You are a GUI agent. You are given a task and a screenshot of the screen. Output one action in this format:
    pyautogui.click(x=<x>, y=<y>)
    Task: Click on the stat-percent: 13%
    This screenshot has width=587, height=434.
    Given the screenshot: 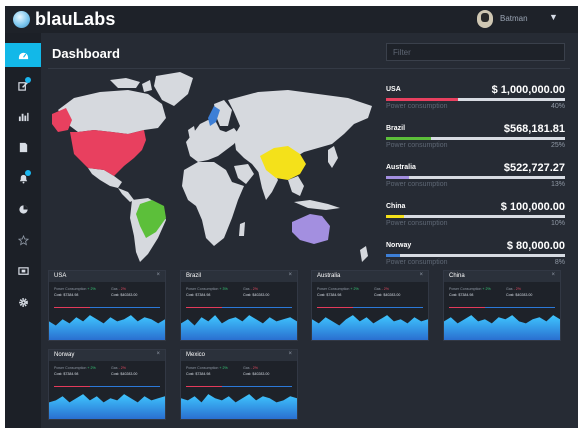 What is the action you would take?
    pyautogui.click(x=557, y=184)
    